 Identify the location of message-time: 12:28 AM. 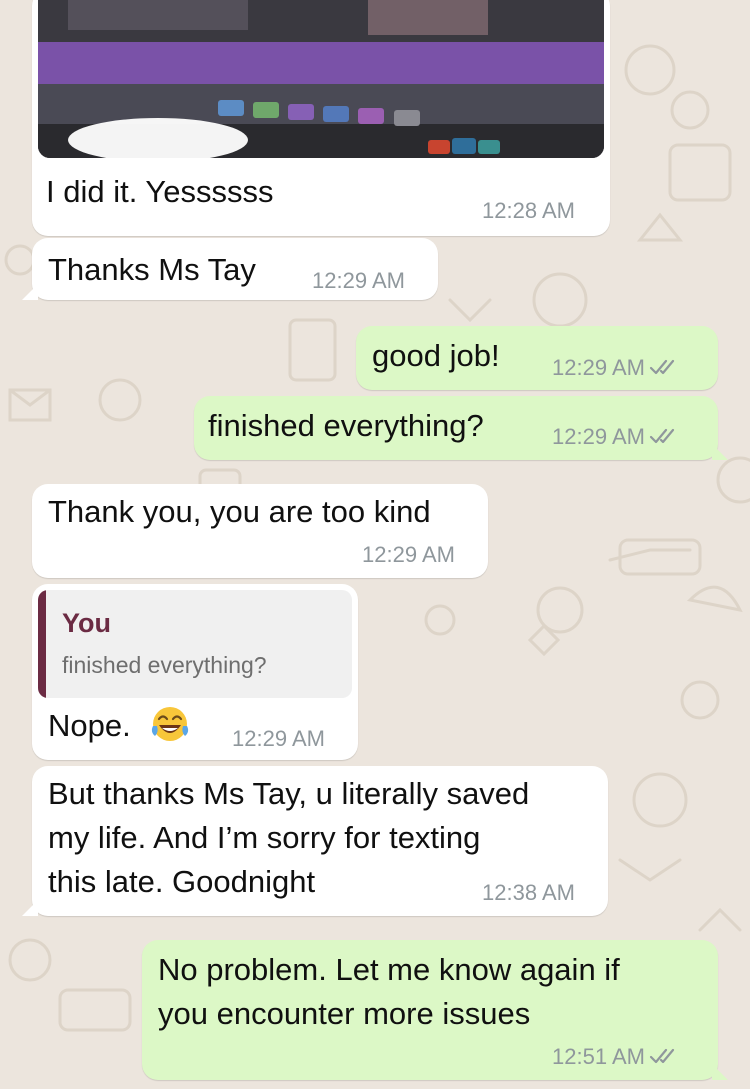
(528, 210).